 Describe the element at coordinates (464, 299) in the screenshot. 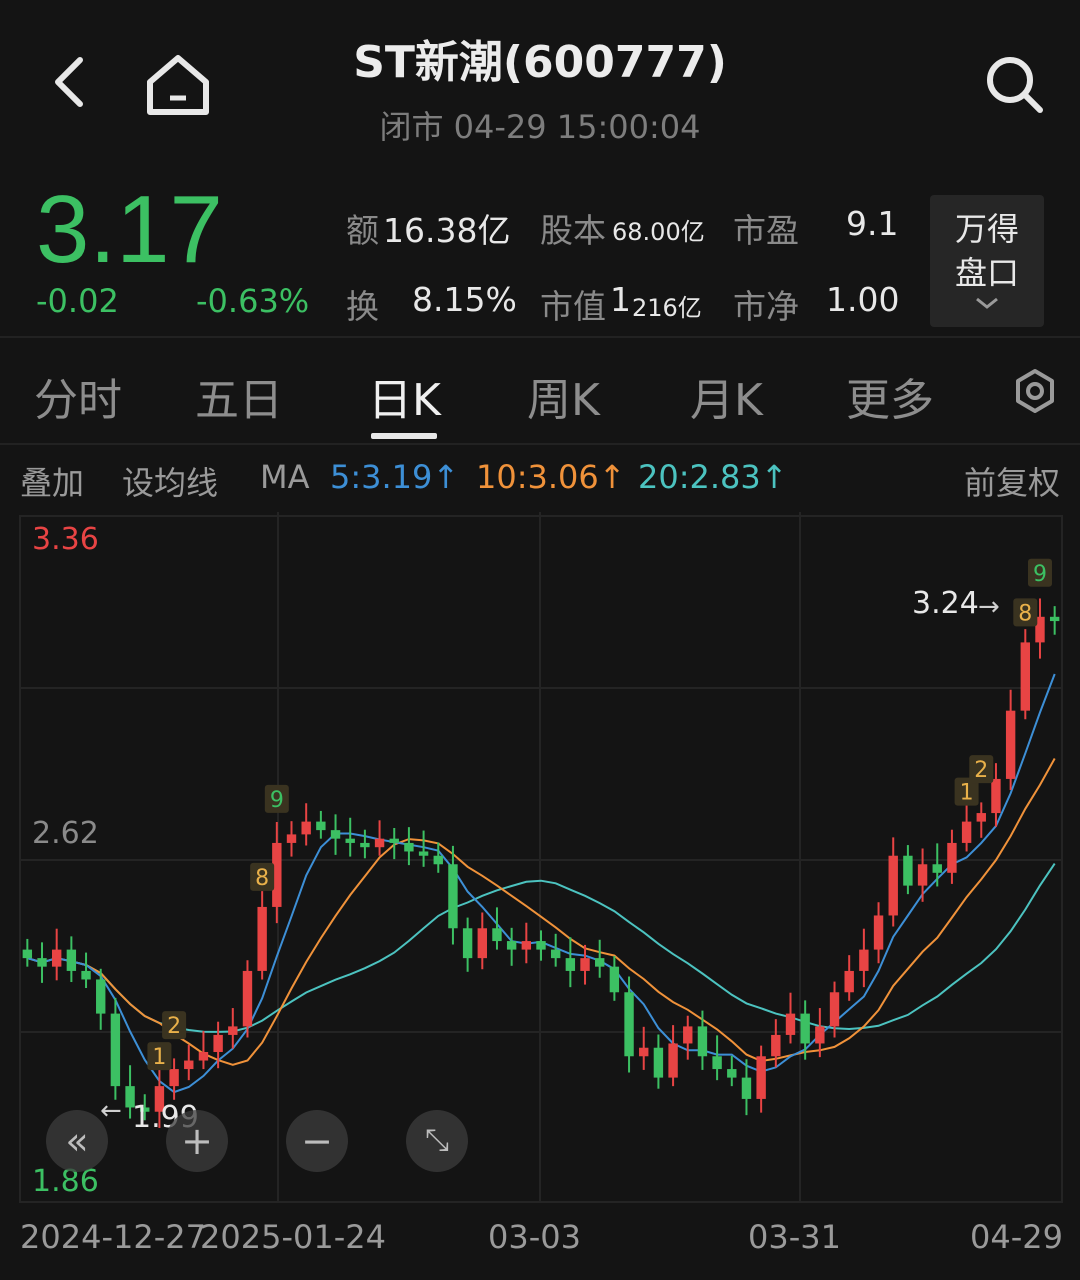

I see `turnover-value: 8.15%` at that location.